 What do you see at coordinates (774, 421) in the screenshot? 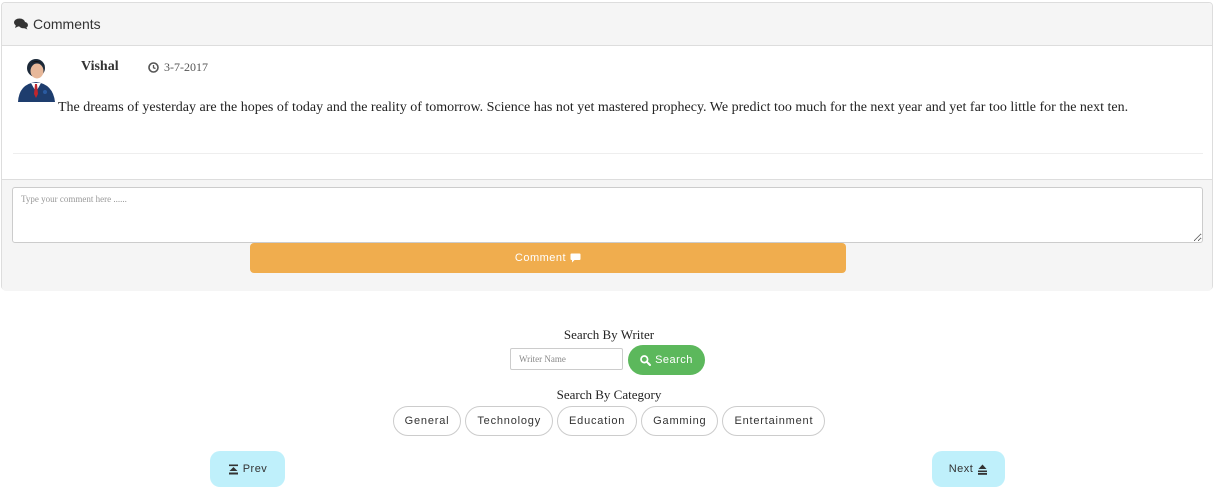
I see `category-entertainment: Entertainment` at bounding box center [774, 421].